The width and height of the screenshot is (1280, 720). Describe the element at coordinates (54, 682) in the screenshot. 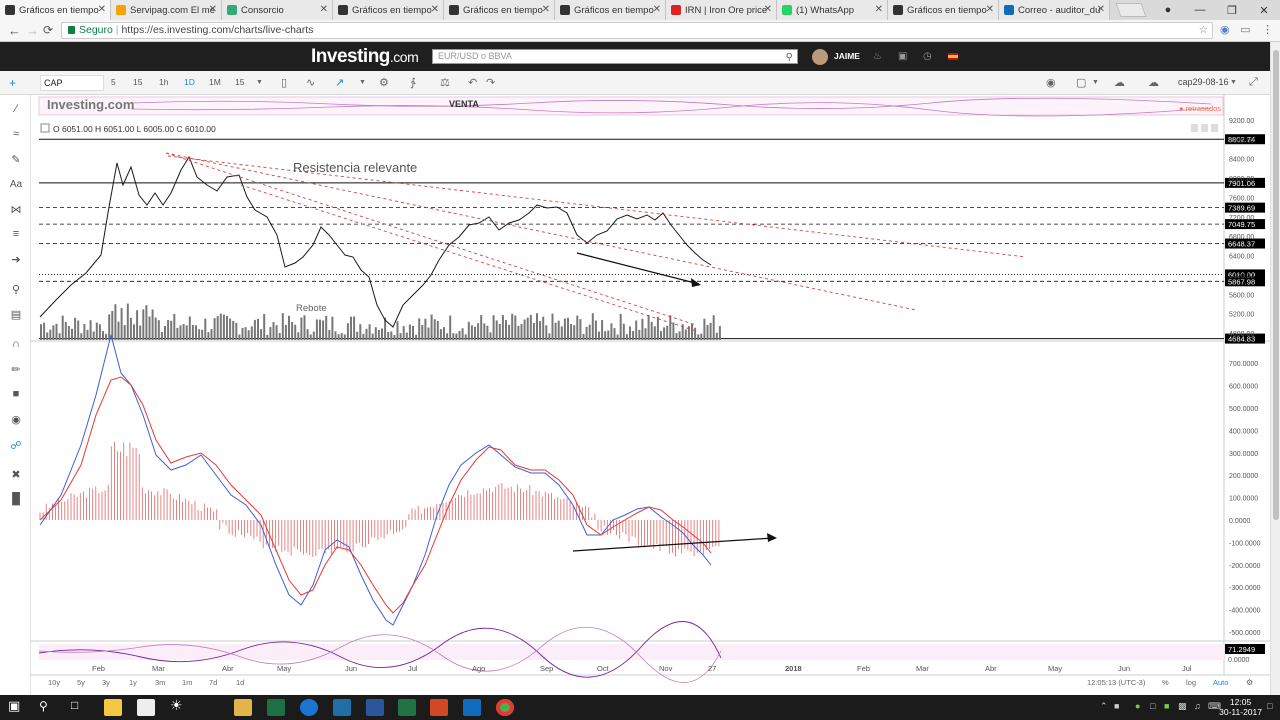

I see `range-button: 10y` at that location.